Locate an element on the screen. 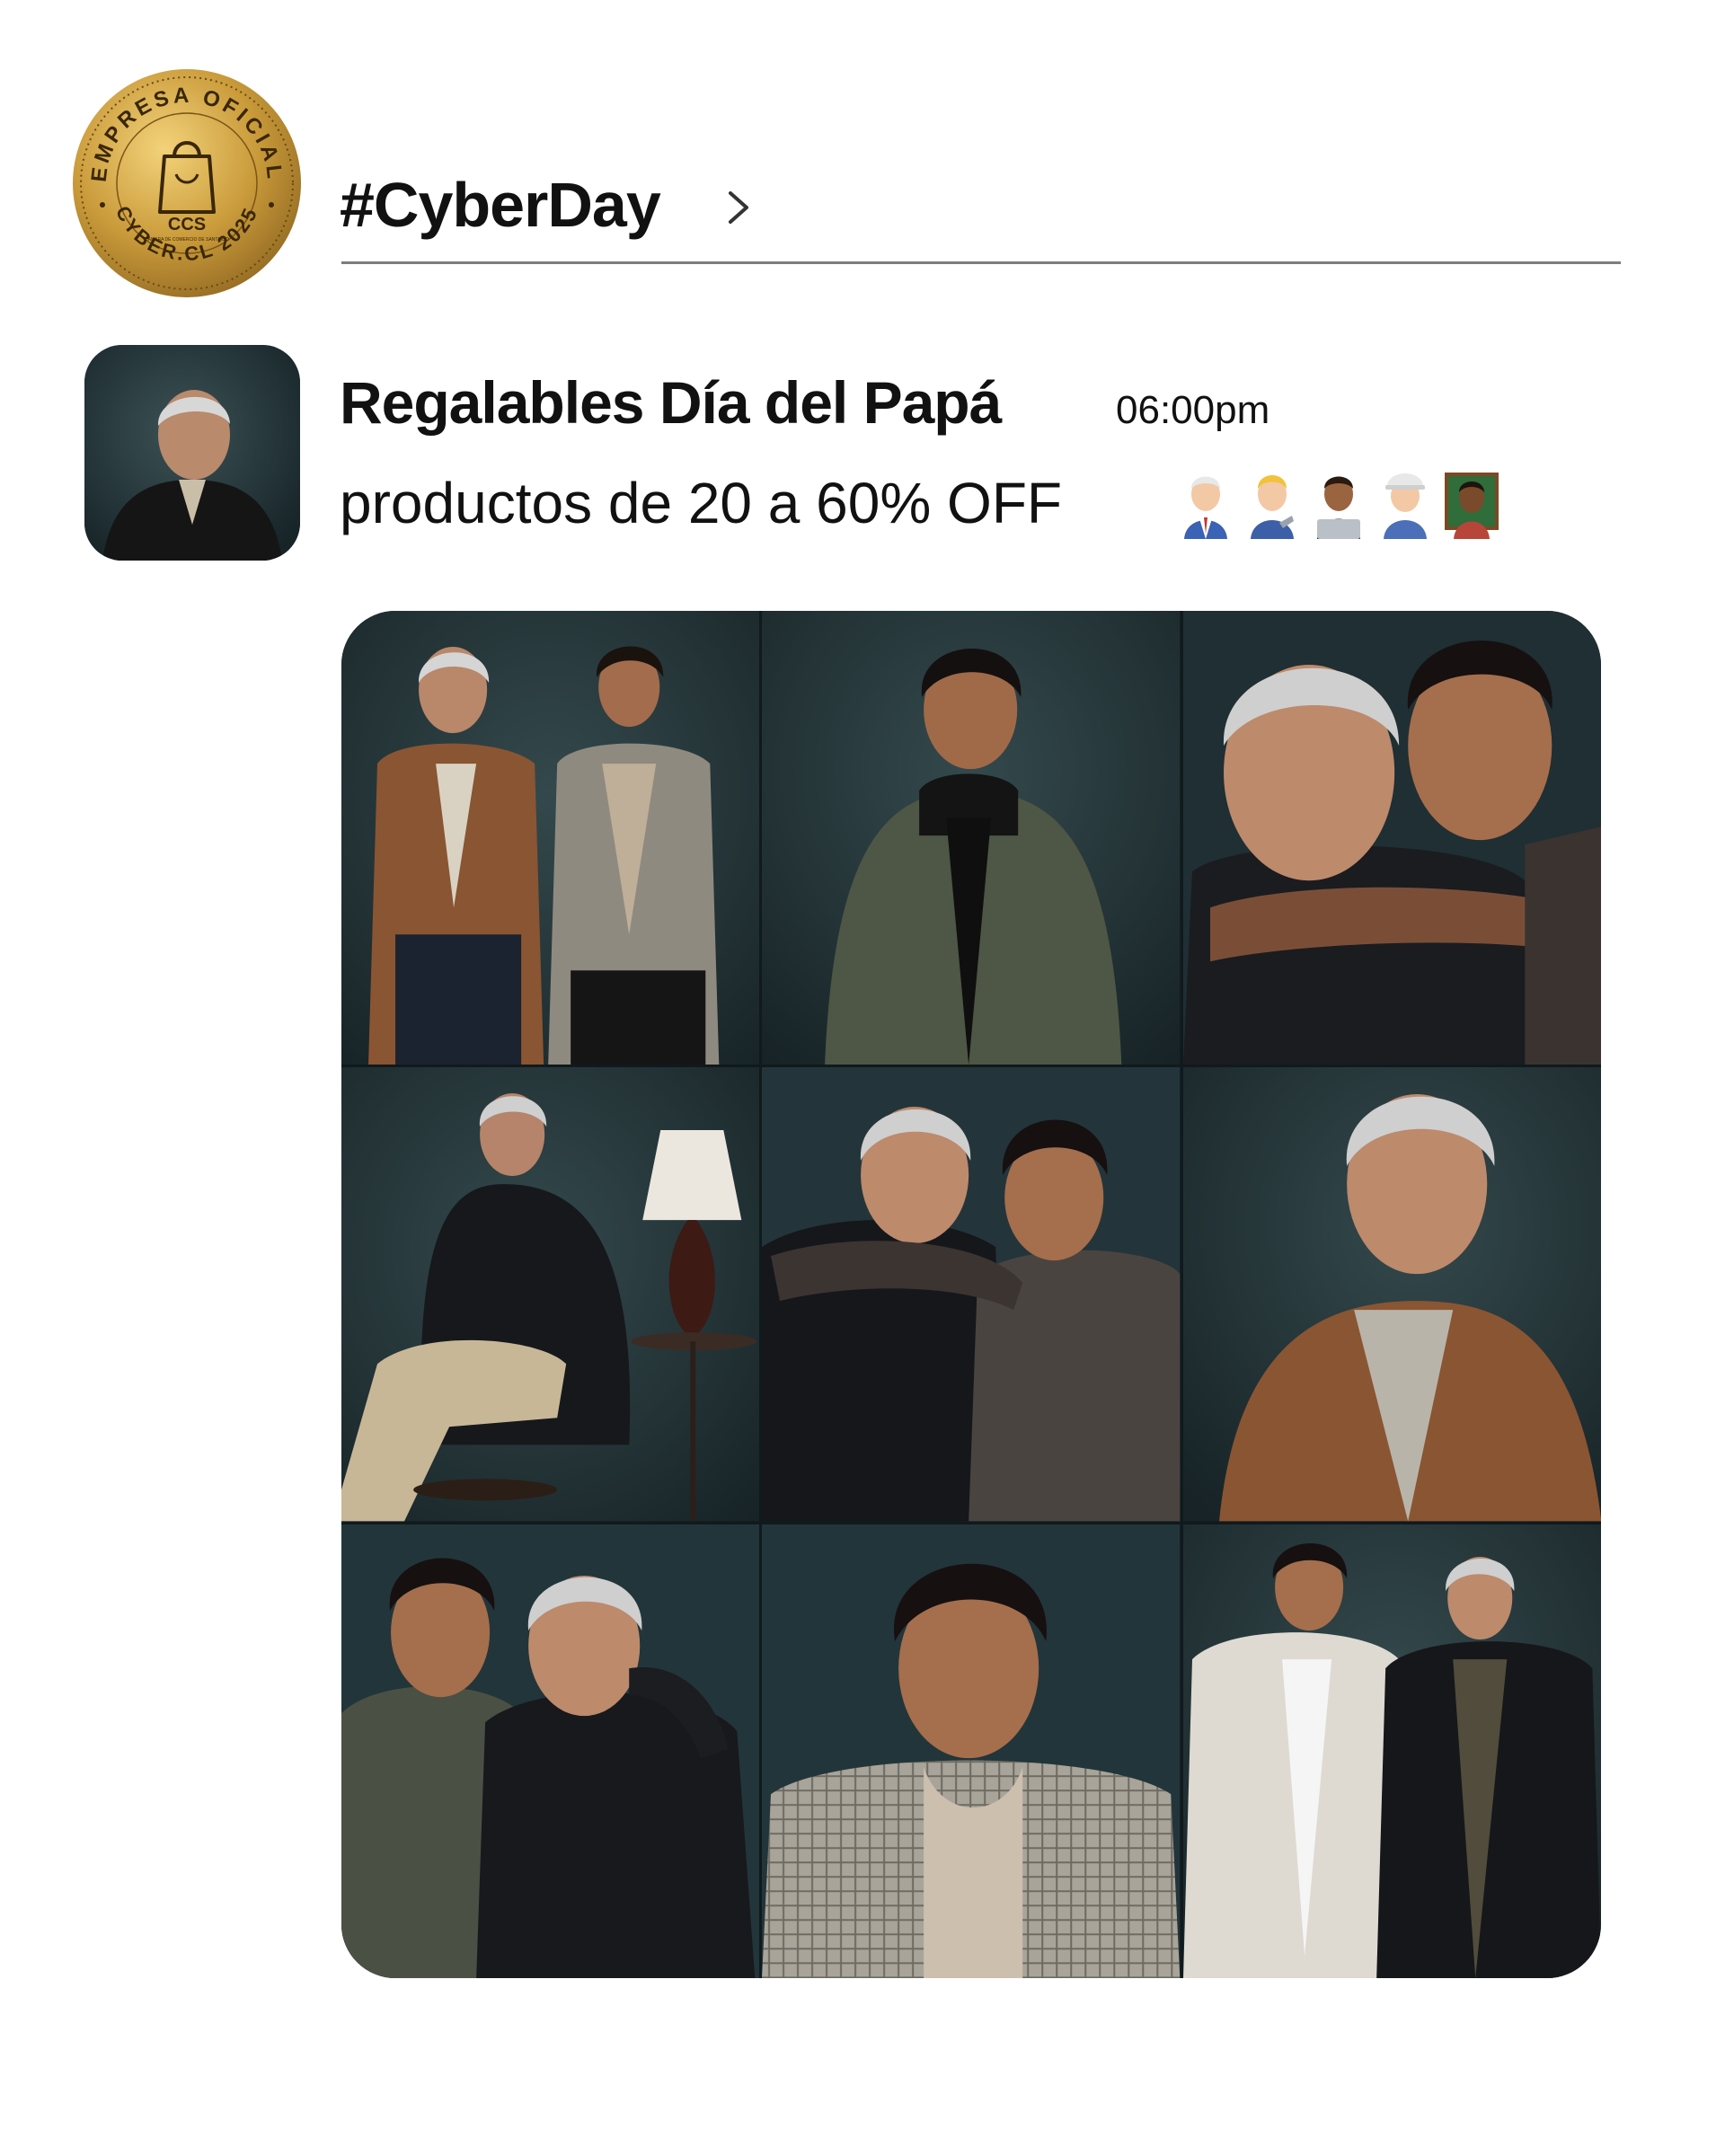 The height and width of the screenshot is (2156, 1725). man-mechanic-icon is located at coordinates (1272, 507).